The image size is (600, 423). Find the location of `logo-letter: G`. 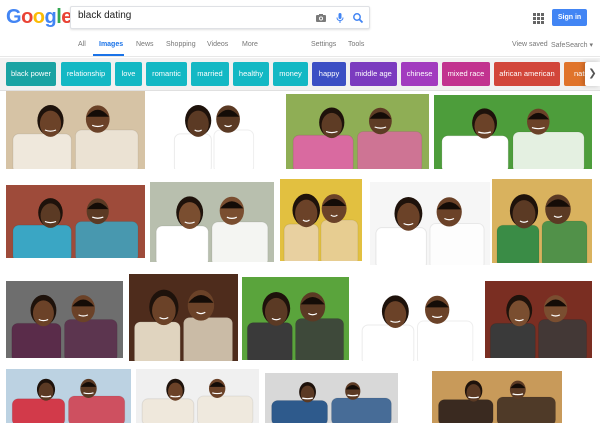

logo-letter: G is located at coordinates (14, 17).